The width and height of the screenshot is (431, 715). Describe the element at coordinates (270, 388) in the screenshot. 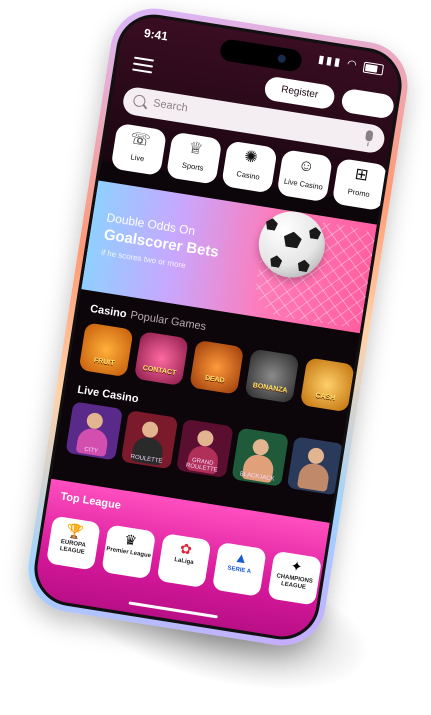

I see `game-label: BONANZA` at that location.